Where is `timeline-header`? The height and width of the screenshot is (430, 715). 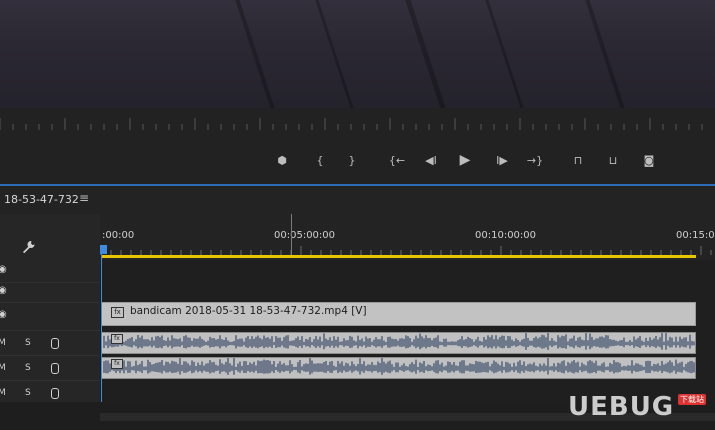 timeline-header is located at coordinates (357, 200).